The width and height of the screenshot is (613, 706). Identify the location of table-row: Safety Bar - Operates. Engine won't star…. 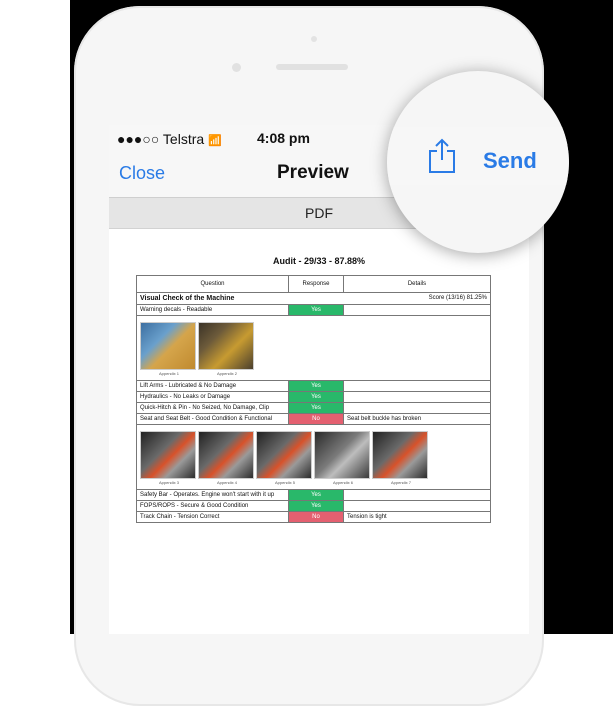
(313, 495).